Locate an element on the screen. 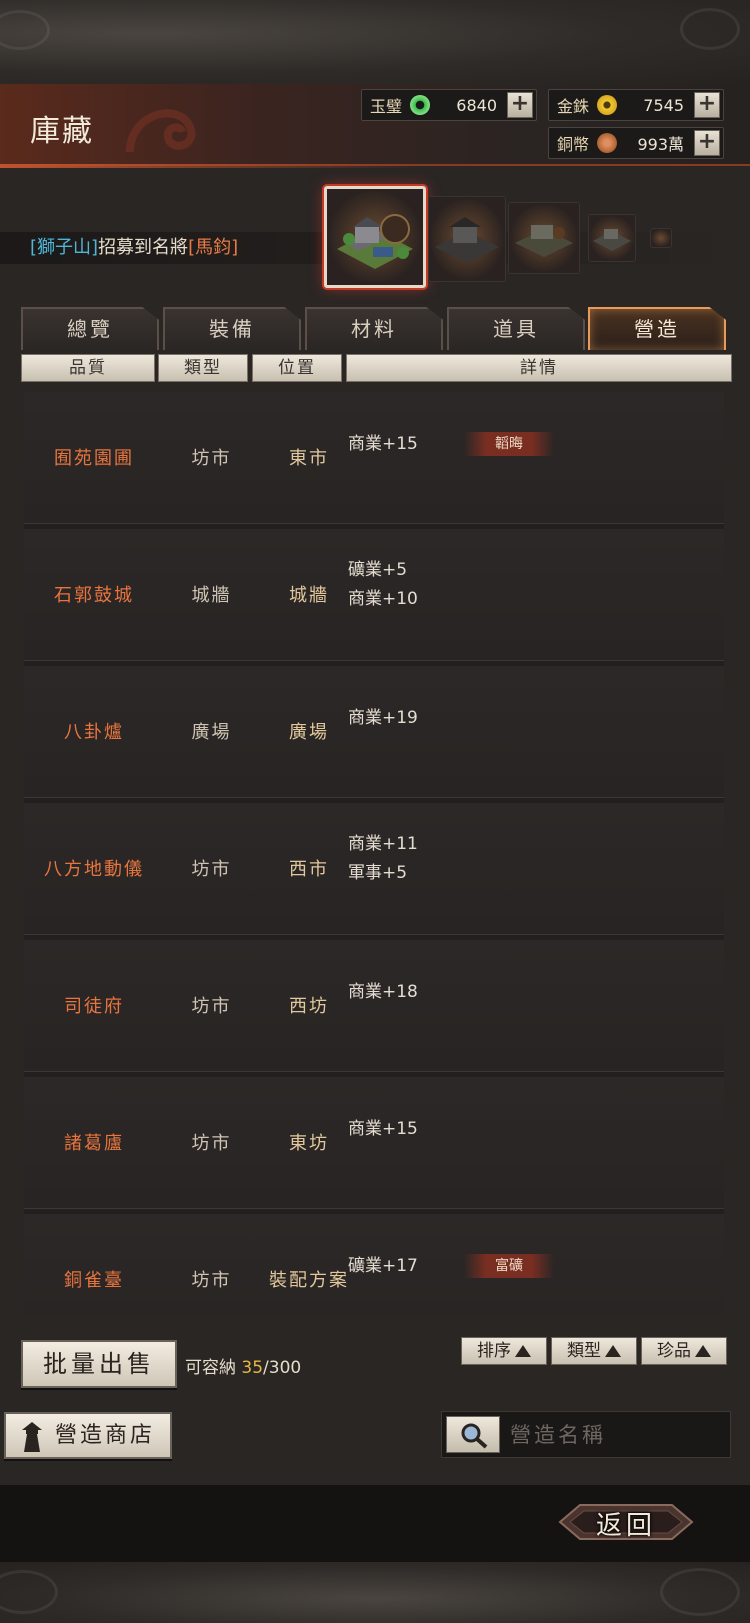  notice-place: 獅子山 is located at coordinates (64, 247).